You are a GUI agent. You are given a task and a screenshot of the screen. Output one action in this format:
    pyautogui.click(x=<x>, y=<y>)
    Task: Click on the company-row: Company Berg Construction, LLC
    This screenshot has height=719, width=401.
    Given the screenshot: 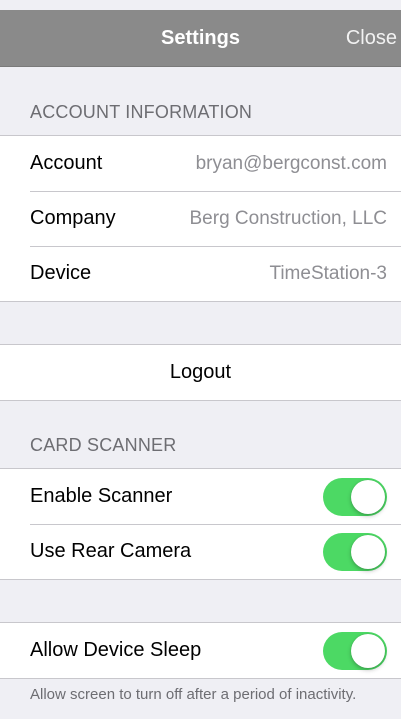 What is the action you would take?
    pyautogui.click(x=200, y=218)
    